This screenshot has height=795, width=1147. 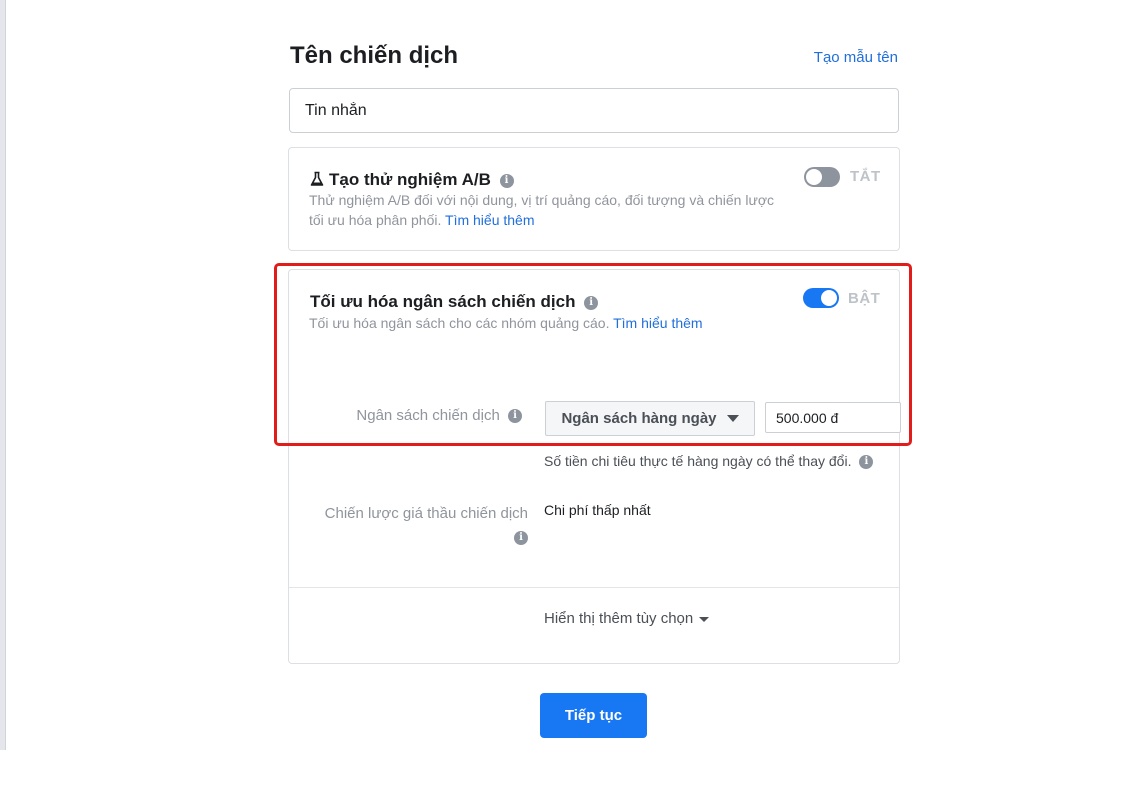 I want to click on budget-optimization-toggle, so click(x=821, y=298).